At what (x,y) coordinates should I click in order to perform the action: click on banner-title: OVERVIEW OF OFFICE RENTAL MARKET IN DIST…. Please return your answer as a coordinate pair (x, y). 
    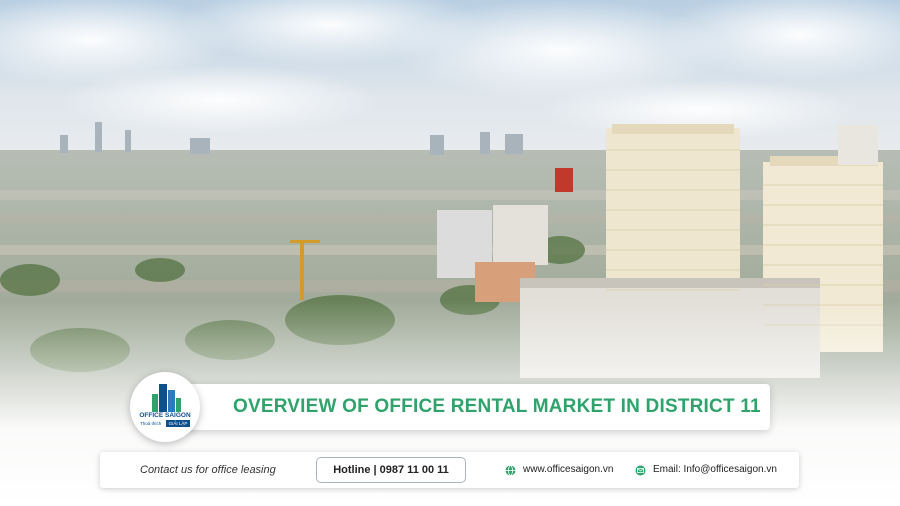
    Looking at the image, I should click on (497, 406).